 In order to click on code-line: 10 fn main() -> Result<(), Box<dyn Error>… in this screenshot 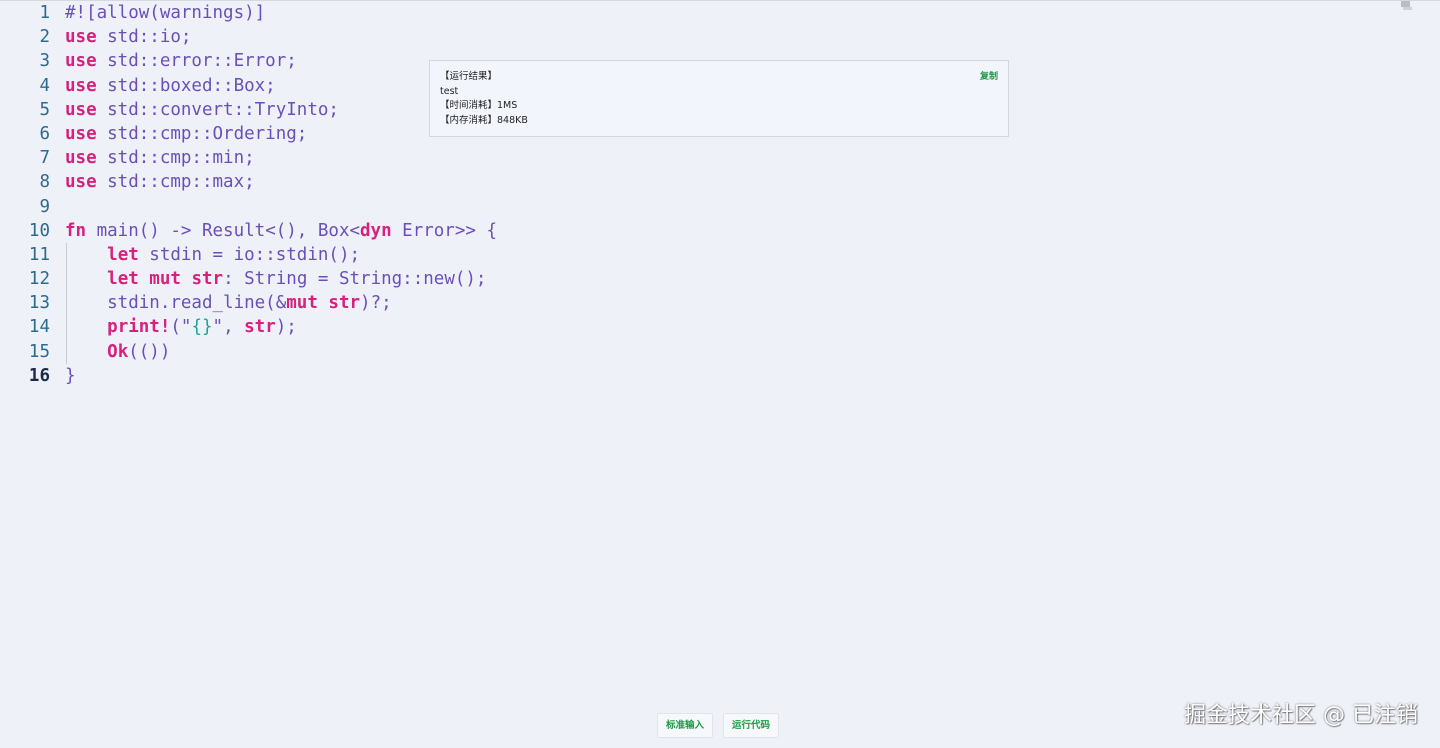, I will do `click(720, 231)`.